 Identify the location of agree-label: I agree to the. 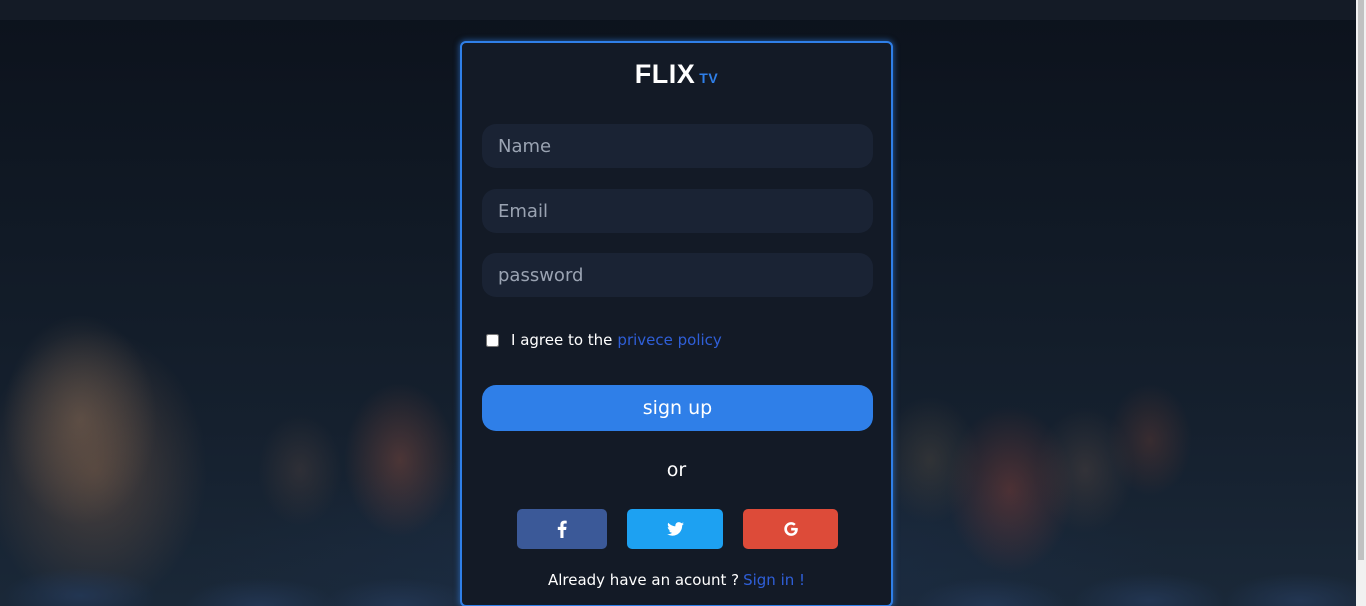
(562, 340).